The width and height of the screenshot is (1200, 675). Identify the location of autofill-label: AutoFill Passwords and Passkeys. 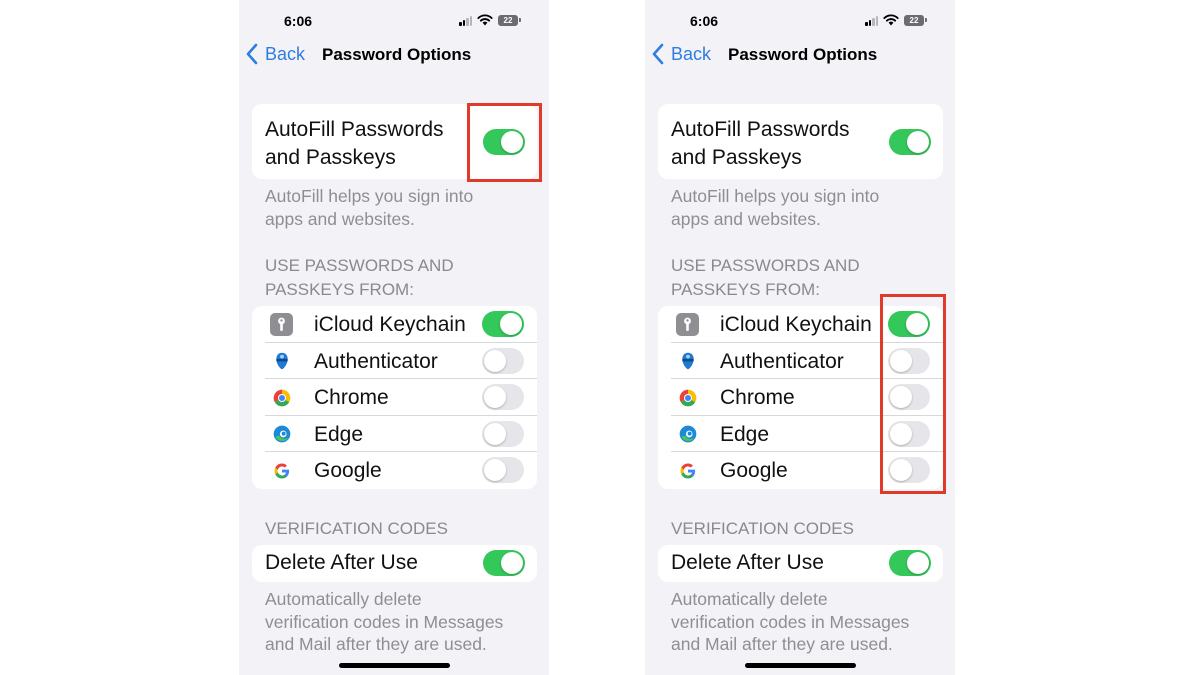
(760, 144).